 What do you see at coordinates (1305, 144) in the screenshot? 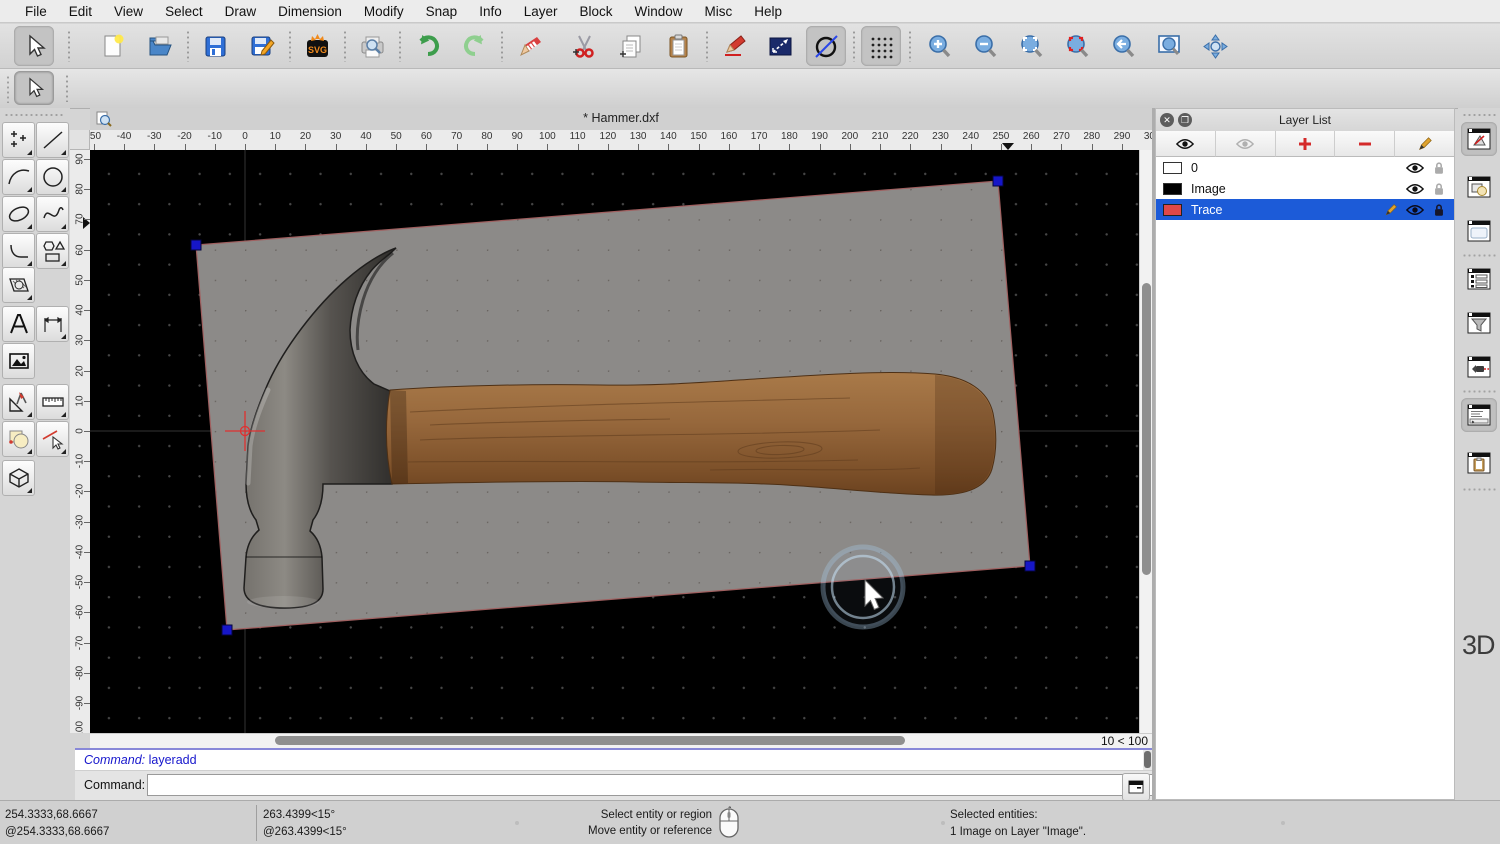
I see `add-layer-button` at bounding box center [1305, 144].